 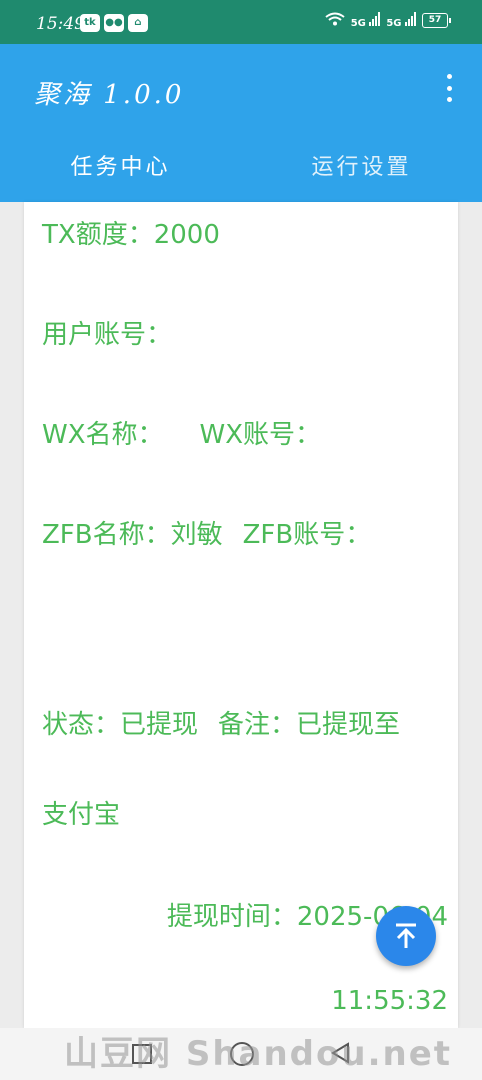 What do you see at coordinates (90, 23) in the screenshot?
I see `app-notification-icon: tk` at bounding box center [90, 23].